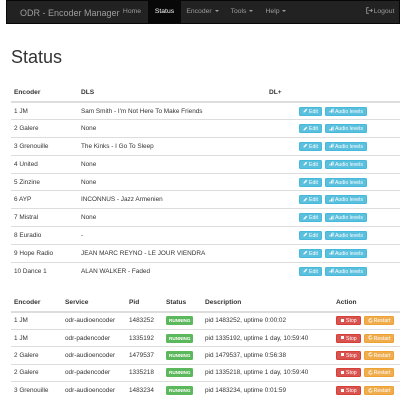 The height and width of the screenshot is (400, 400). What do you see at coordinates (36, 390) in the screenshot?
I see `encoder-name: 3 Grenouille` at bounding box center [36, 390].